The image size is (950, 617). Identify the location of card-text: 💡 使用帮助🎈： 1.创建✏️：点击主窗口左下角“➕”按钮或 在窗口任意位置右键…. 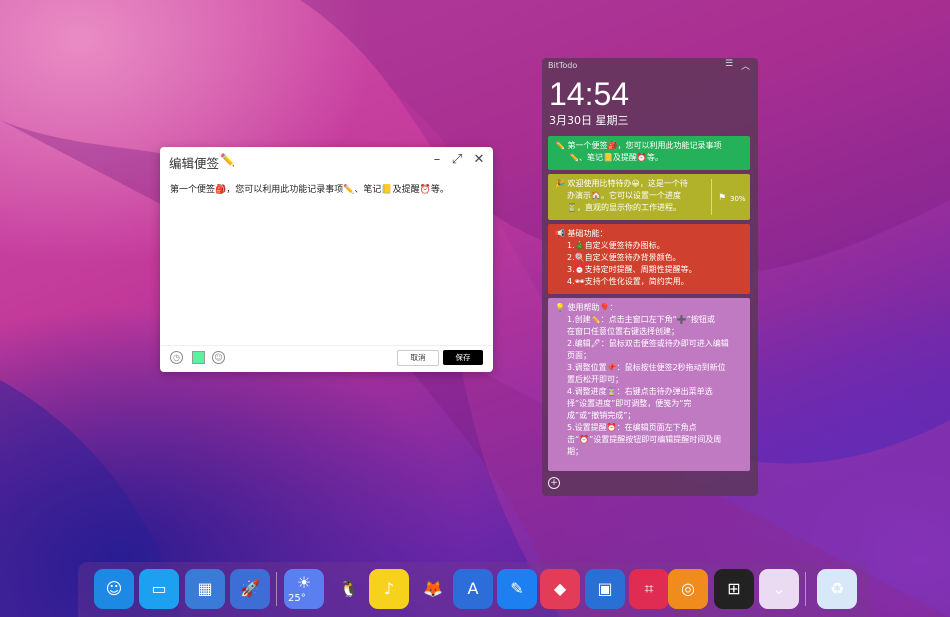
(642, 379).